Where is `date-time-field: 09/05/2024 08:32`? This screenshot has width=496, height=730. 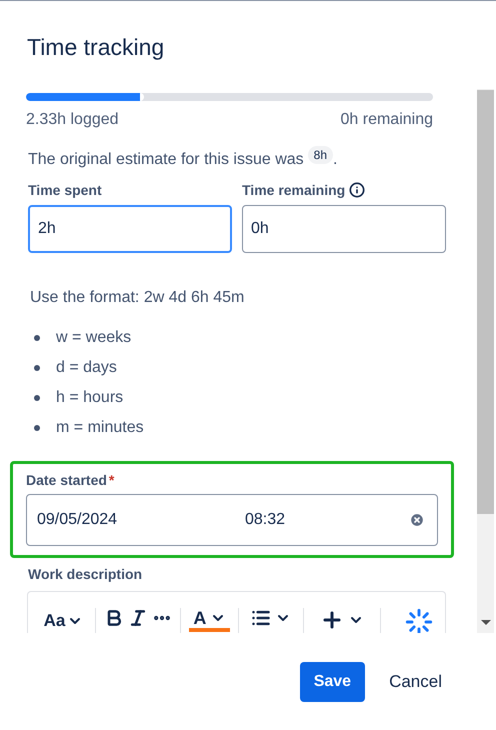
date-time-field: 09/05/2024 08:32 is located at coordinates (232, 520).